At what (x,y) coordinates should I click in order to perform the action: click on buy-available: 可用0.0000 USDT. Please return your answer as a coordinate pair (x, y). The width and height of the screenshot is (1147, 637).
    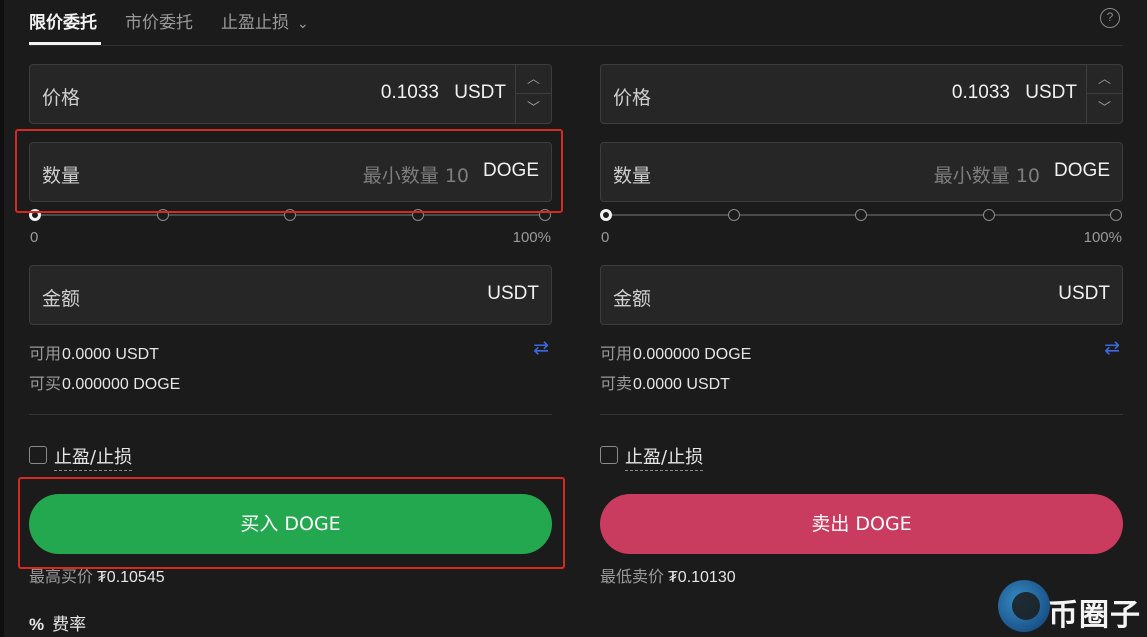
    Looking at the image, I should click on (94, 352).